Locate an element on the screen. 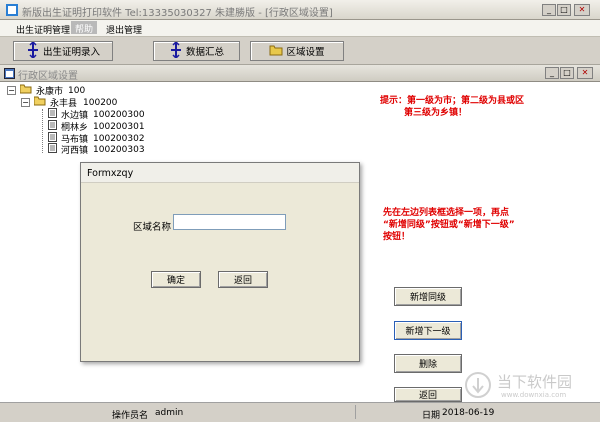 The width and height of the screenshot is (600, 422). mdi-maximize-button: □ is located at coordinates (567, 73).